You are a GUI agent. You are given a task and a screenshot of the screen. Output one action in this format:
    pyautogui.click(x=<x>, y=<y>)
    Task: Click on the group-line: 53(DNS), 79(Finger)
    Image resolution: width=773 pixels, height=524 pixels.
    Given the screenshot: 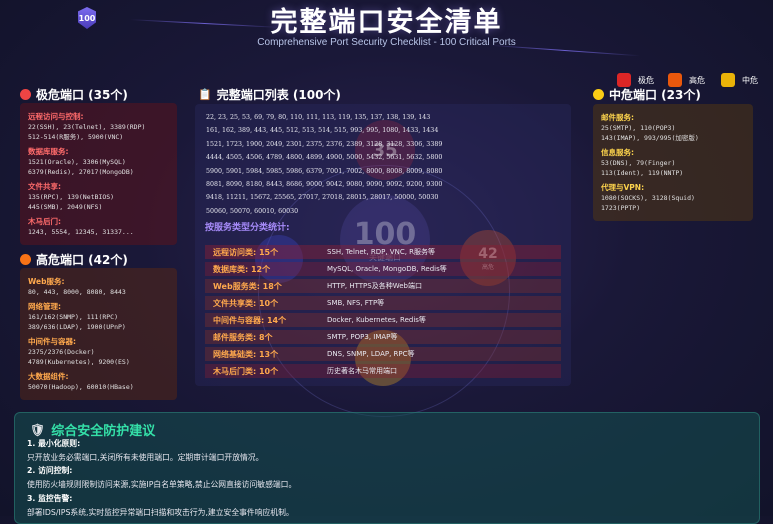 What is the action you would take?
    pyautogui.click(x=638, y=163)
    